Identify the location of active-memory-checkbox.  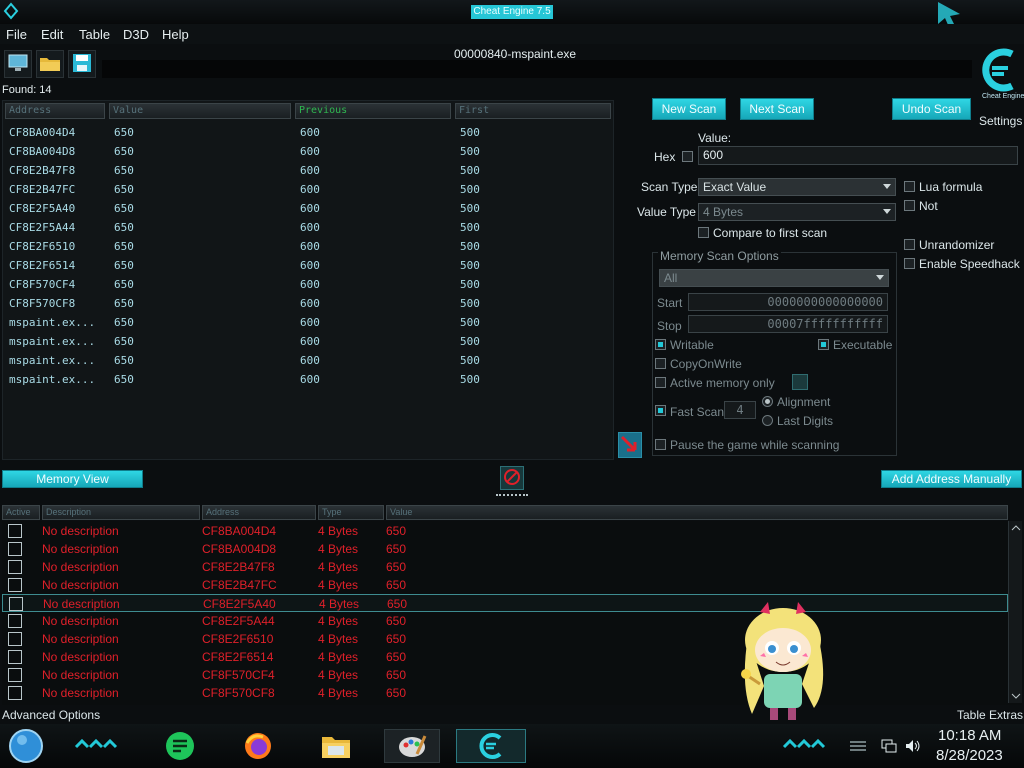
(660, 382).